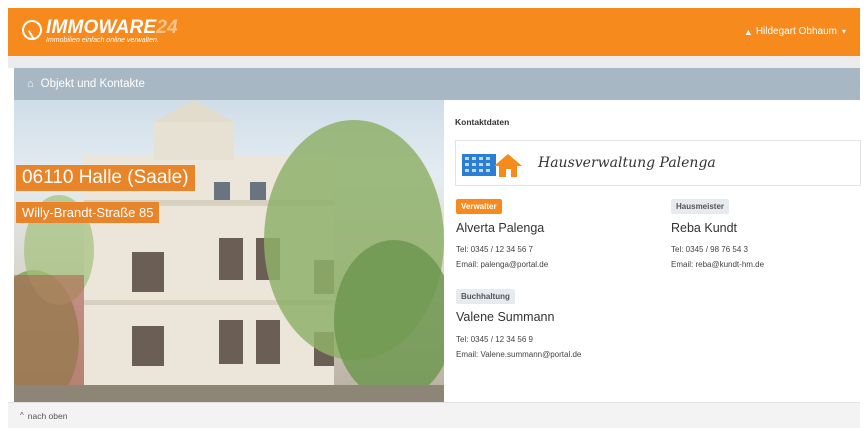 The image size is (868, 428). I want to click on back-to-top-link: ^ nach oben, so click(434, 415).